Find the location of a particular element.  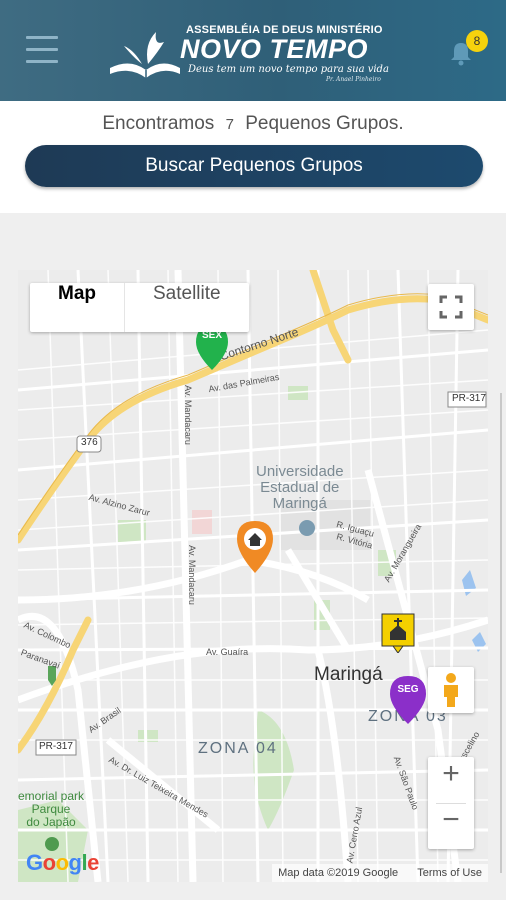

label-memorial: emorial park Parque do Japão is located at coordinates (51, 809).